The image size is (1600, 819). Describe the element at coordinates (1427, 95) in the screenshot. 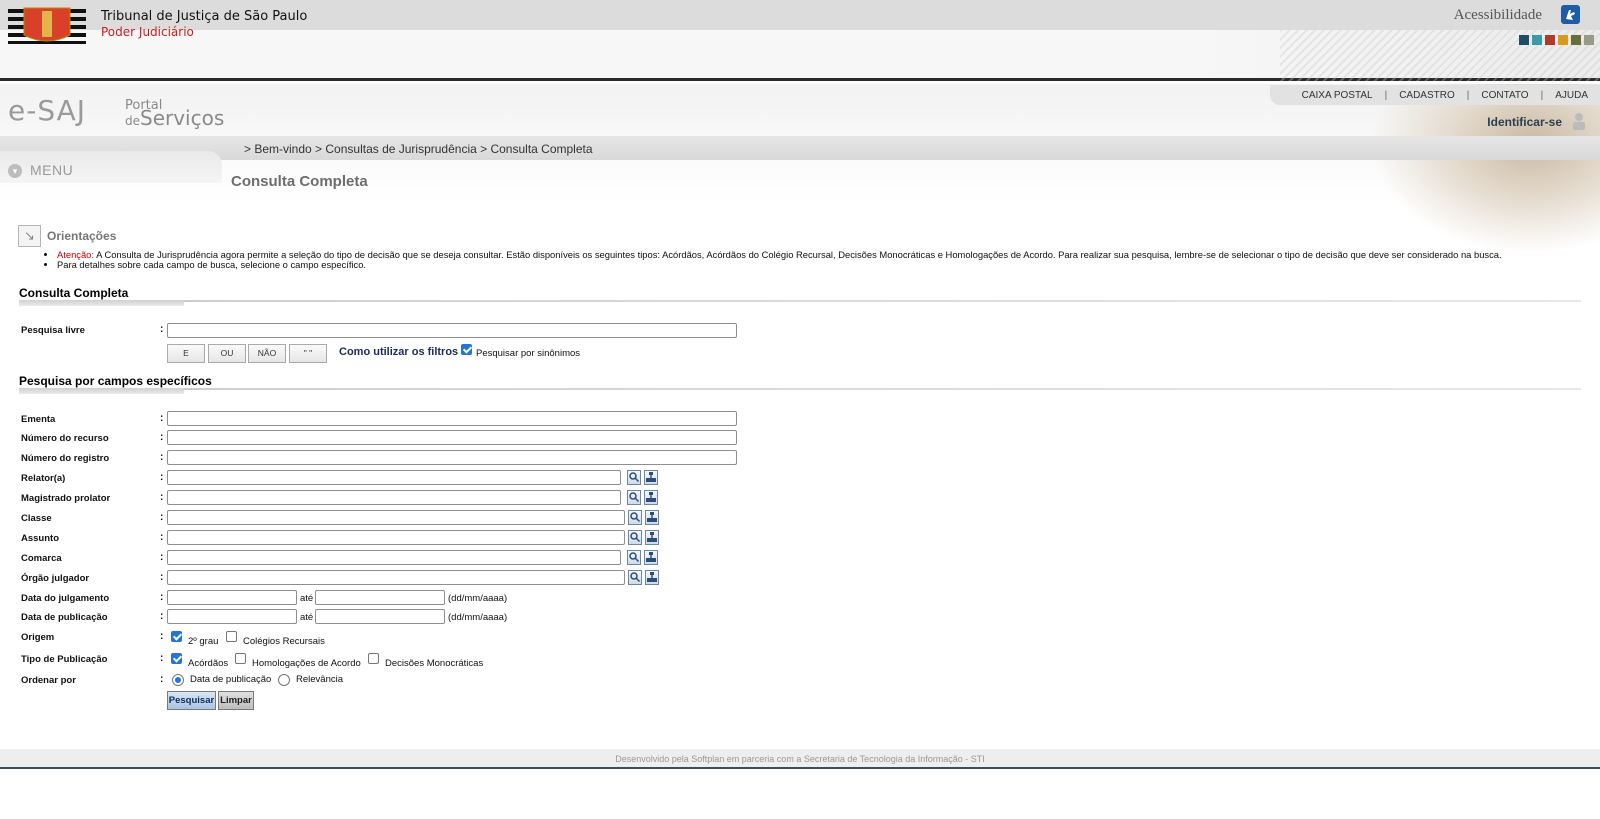

I see `cadastro-link: CADASTRO` at that location.